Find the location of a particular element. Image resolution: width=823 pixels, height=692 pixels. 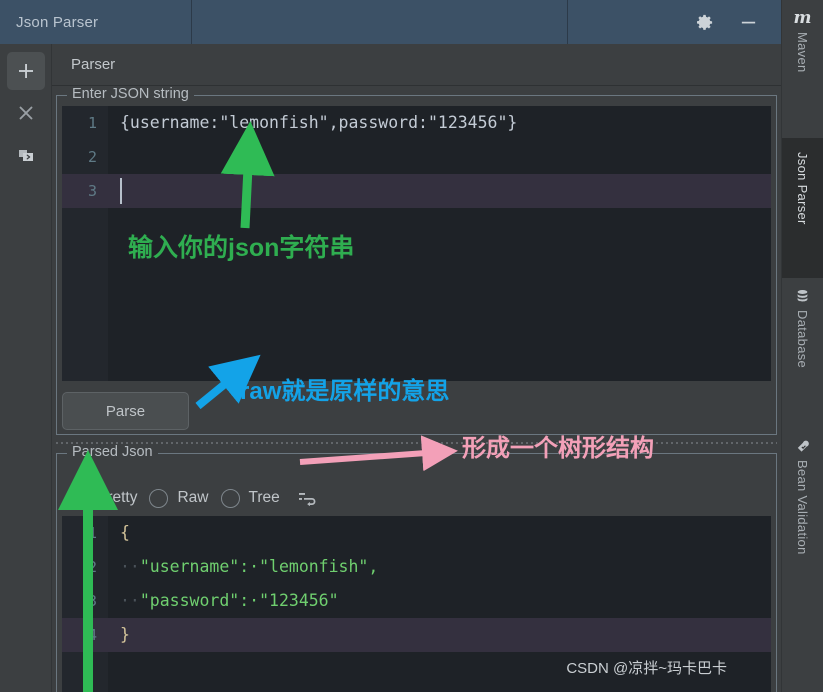

input-line-number: 1 is located at coordinates (92, 123).